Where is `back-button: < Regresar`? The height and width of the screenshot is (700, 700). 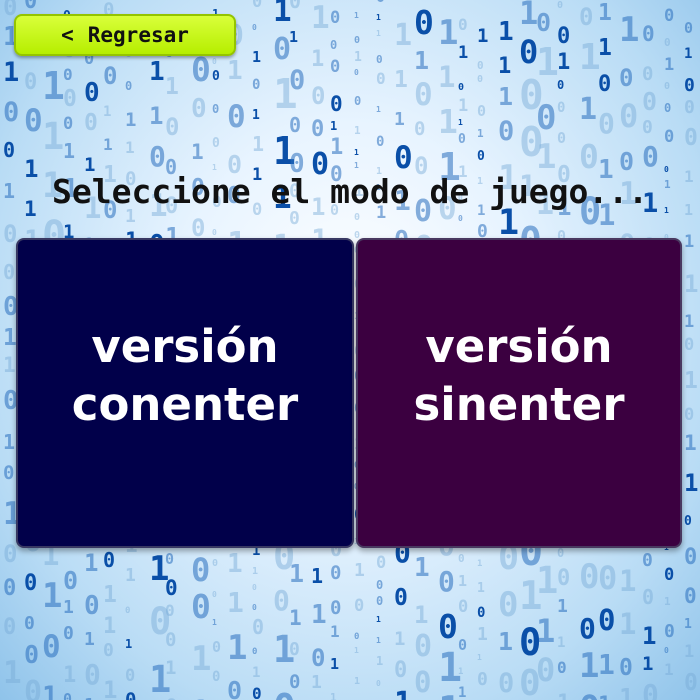 back-button: < Regresar is located at coordinates (125, 35).